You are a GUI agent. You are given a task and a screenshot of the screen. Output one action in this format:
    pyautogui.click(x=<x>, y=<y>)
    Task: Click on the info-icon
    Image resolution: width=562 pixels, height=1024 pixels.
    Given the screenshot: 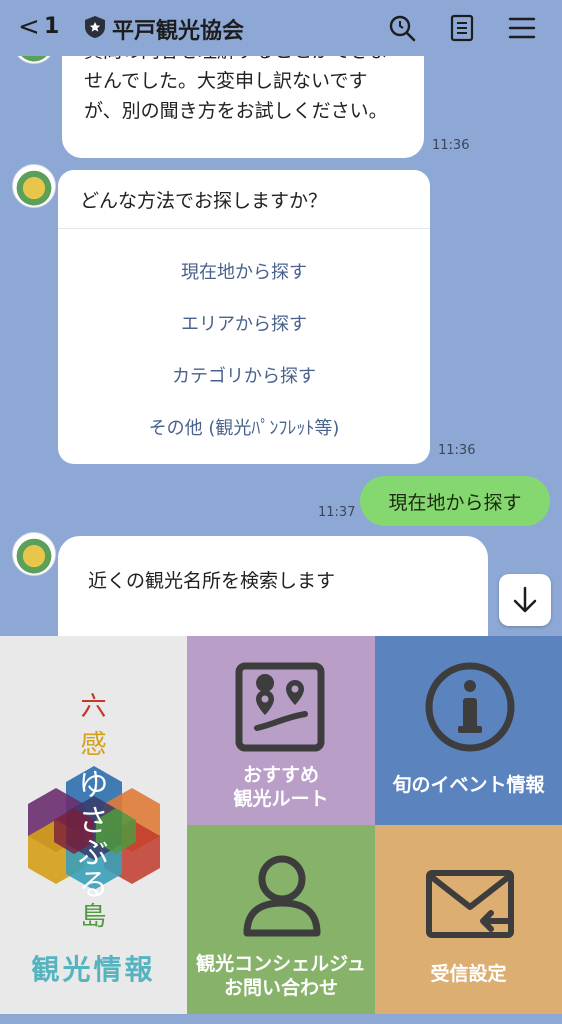 What is the action you would take?
    pyautogui.click(x=470, y=707)
    